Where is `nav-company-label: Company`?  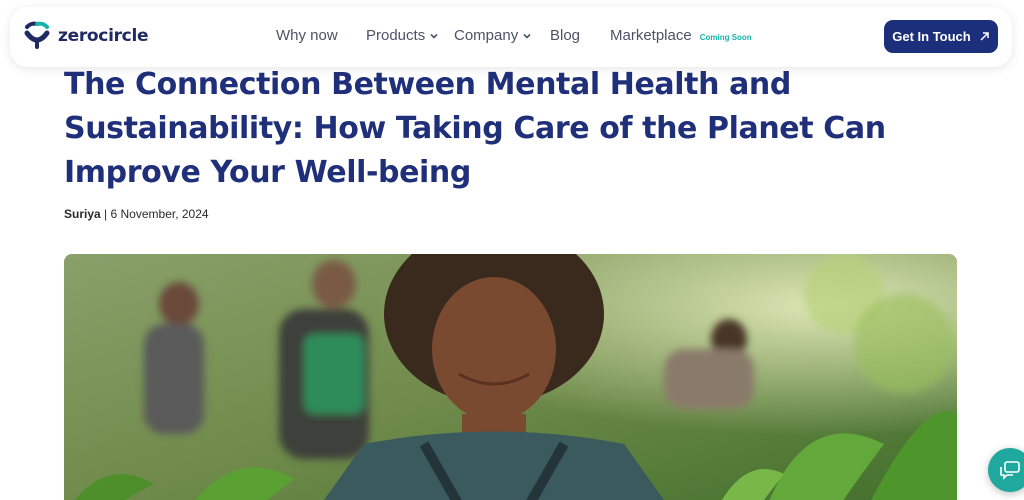 nav-company-label: Company is located at coordinates (486, 35).